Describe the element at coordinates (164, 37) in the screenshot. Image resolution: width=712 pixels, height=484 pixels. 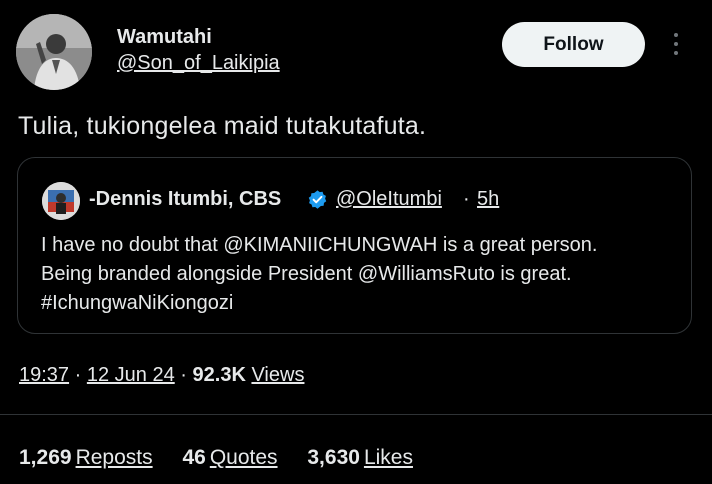
I see `author-display-name: Wamutahi` at that location.